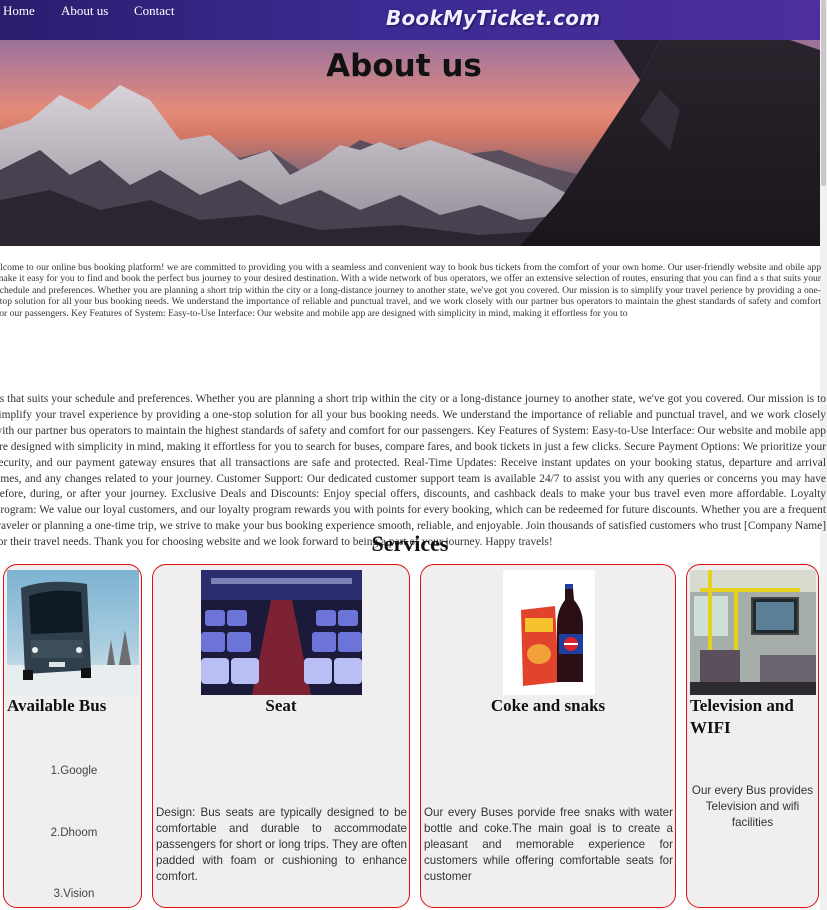 The width and height of the screenshot is (827, 910). I want to click on top-navigation-bar: Home About us Contact BookMyTicket.com, so click(410, 20).